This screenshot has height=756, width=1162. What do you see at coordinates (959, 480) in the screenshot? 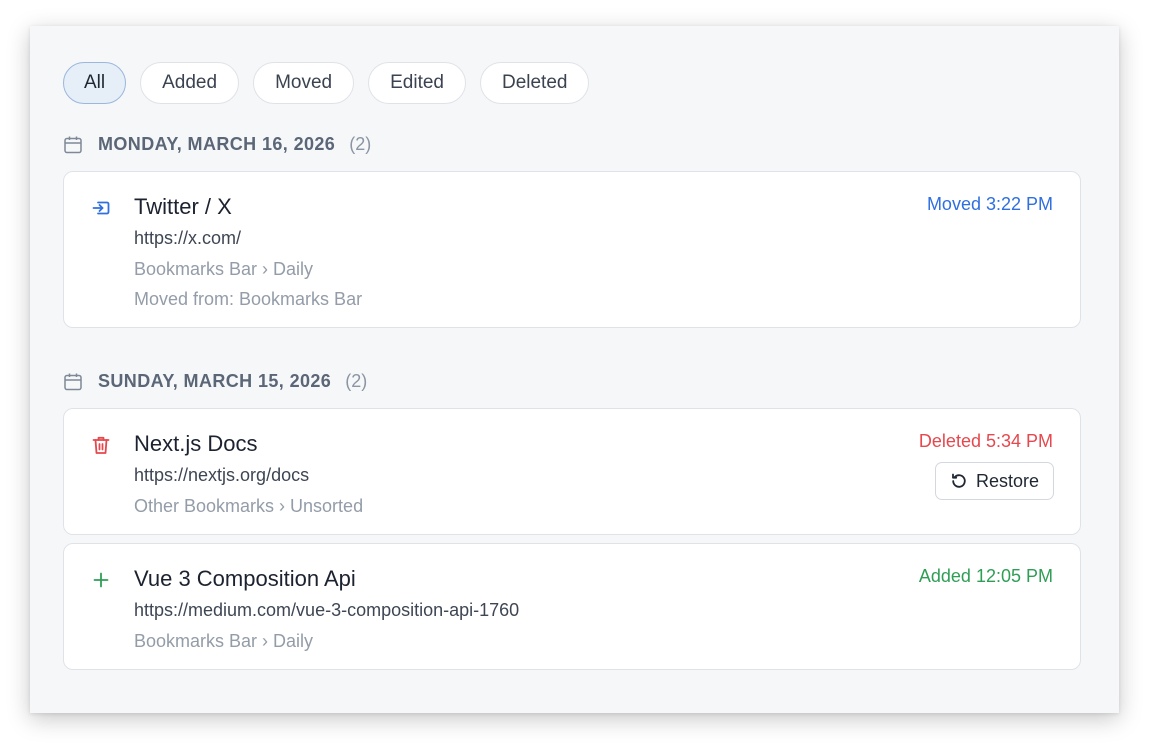
I see `restore-icon` at bounding box center [959, 480].